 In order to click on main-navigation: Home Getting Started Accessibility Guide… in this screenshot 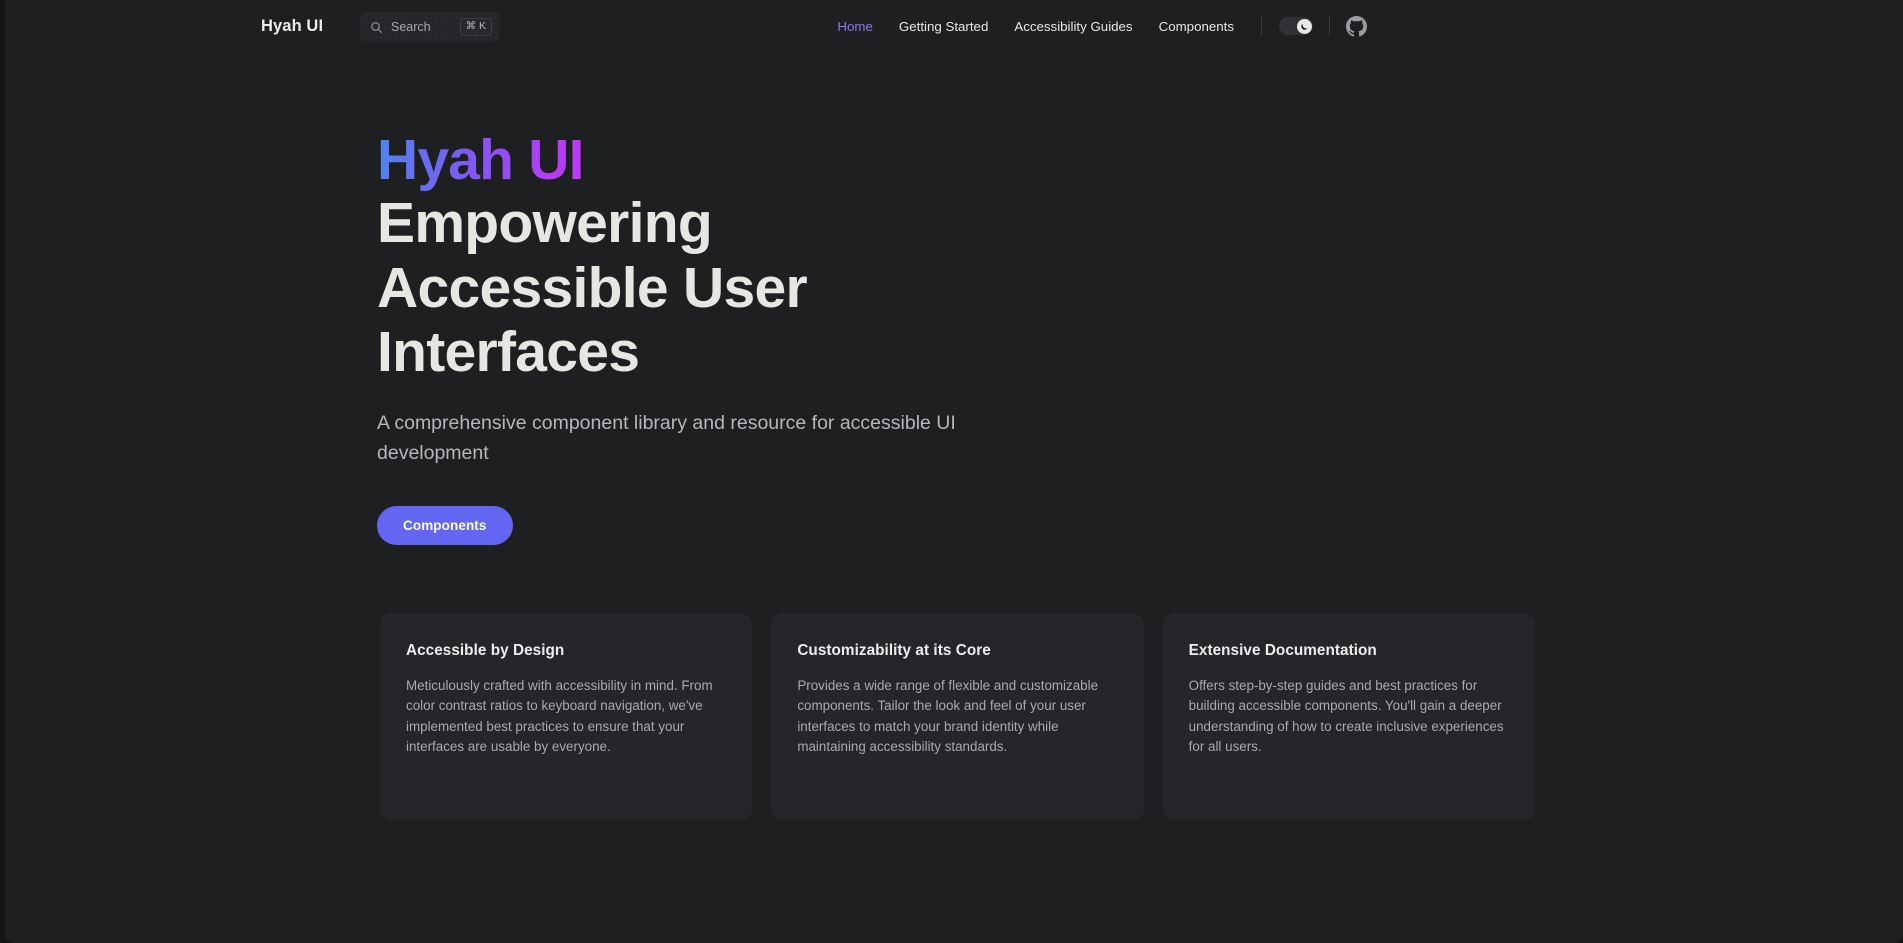, I will do `click(1370, 26)`.